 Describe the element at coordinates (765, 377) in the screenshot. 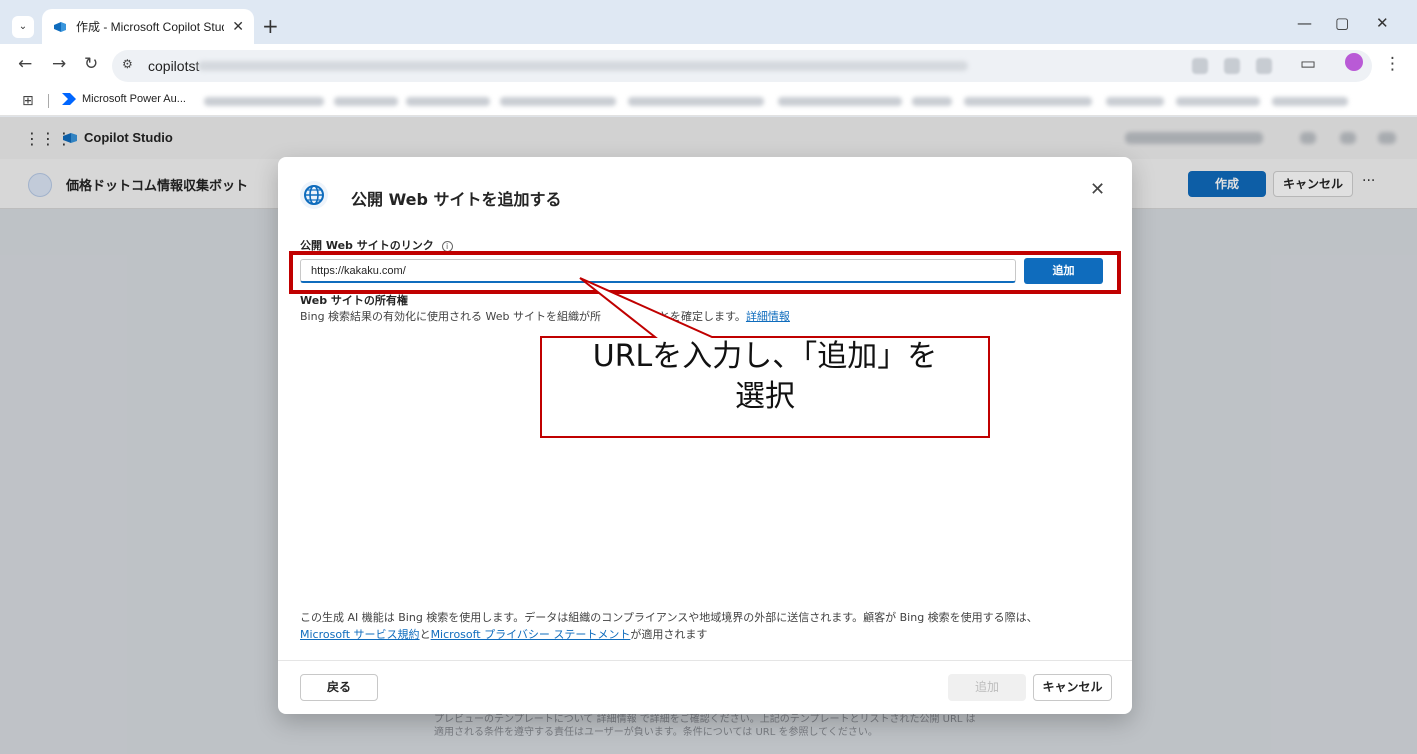

I see `annotation-callout-text: URLを入力し、「追加」を 選択` at that location.